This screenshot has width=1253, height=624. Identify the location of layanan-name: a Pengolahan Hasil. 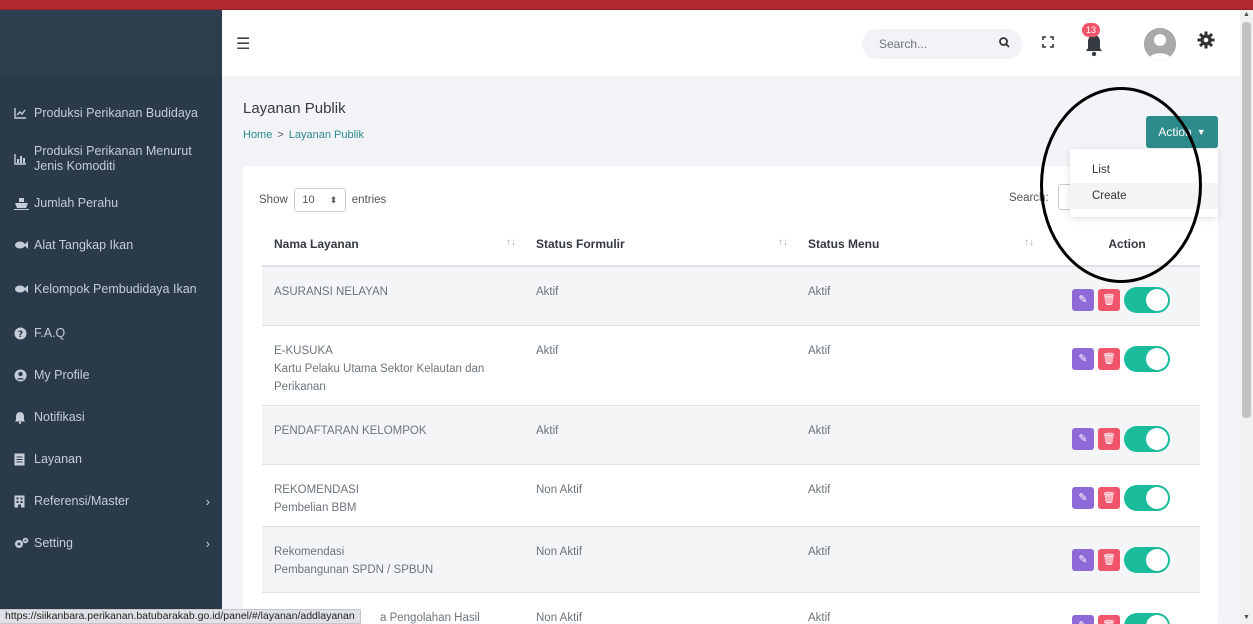
(430, 617).